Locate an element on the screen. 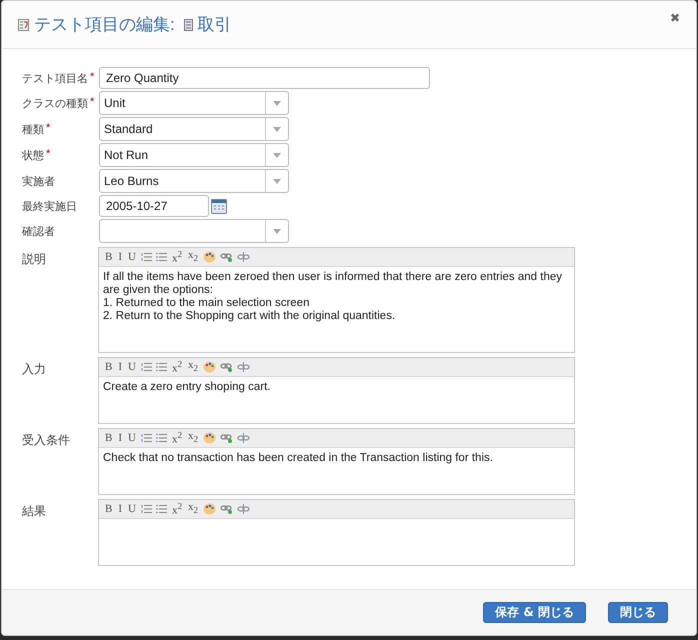 Image resolution: width=698 pixels, height=640 pixels. field-label: 状態 is located at coordinates (33, 155).